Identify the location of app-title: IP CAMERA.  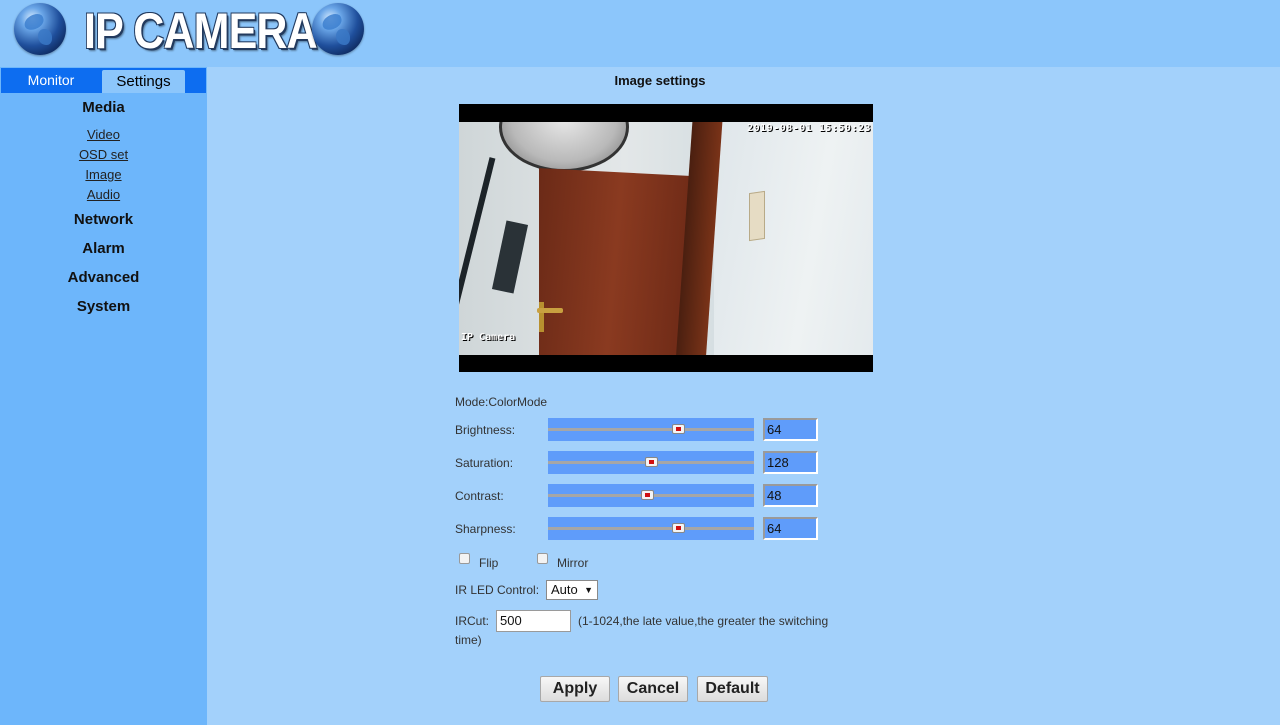
(201, 31).